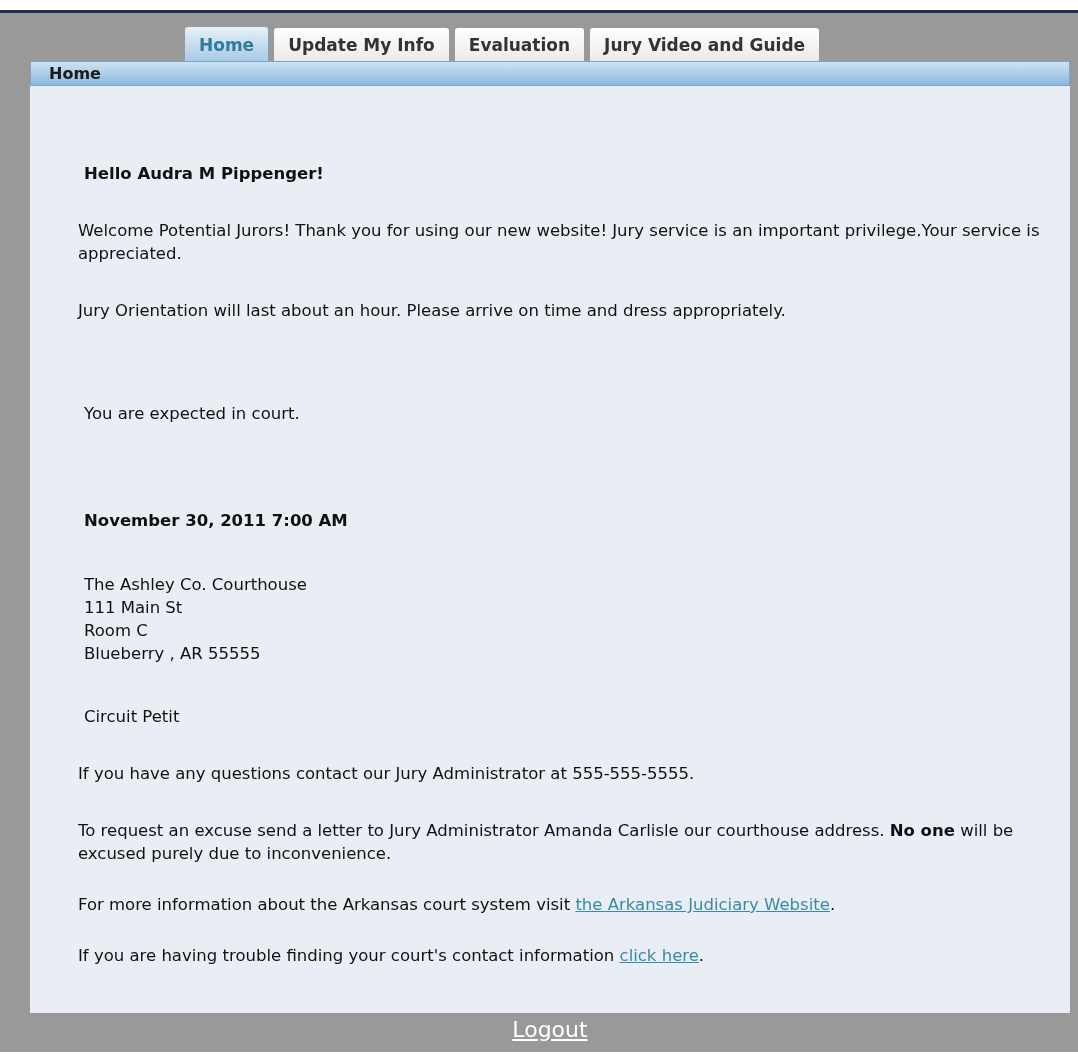  Describe the element at coordinates (546, 842) in the screenshot. I see `info-paragraph: To request an excuse send a letter to Jury Administrator Amanda Carlisle our courthouse address. No one will be excused purely due to inconvenience.` at that location.